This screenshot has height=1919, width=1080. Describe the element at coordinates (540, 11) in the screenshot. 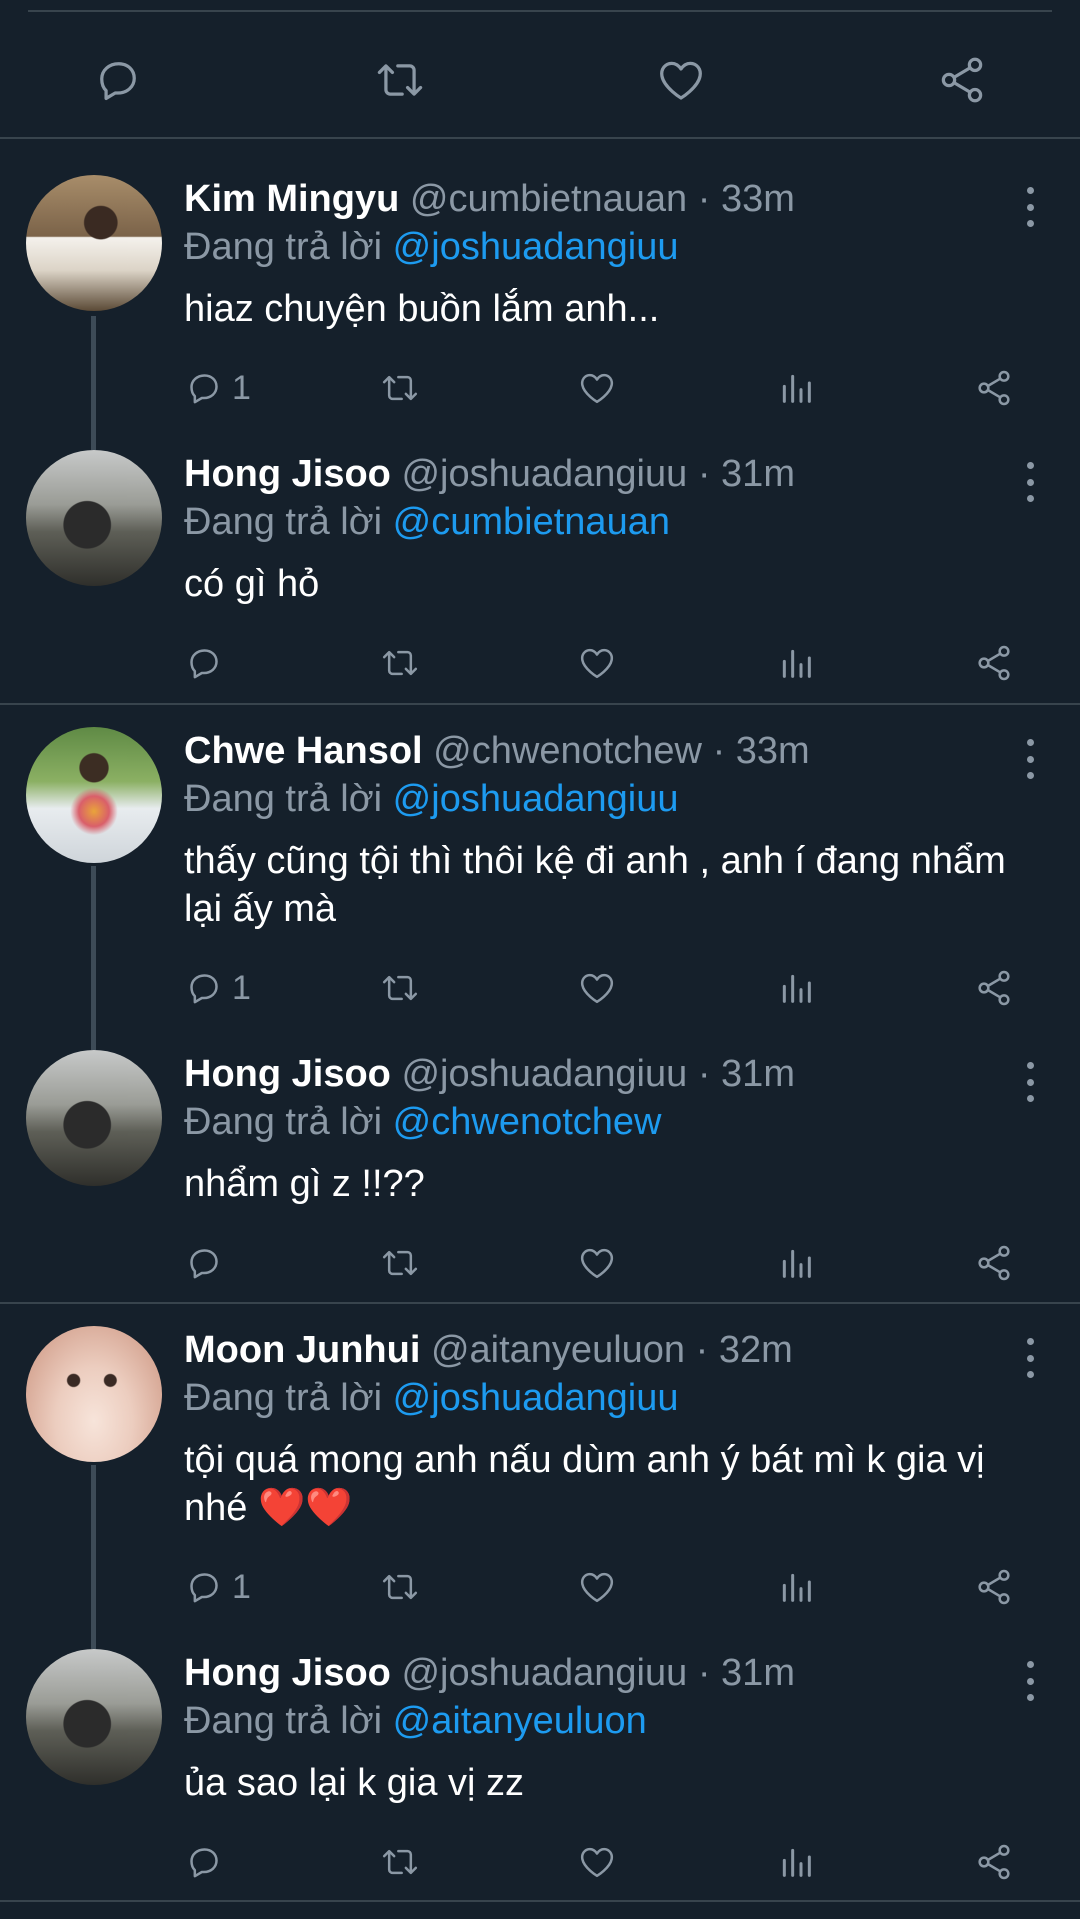

I see `top-divider` at that location.